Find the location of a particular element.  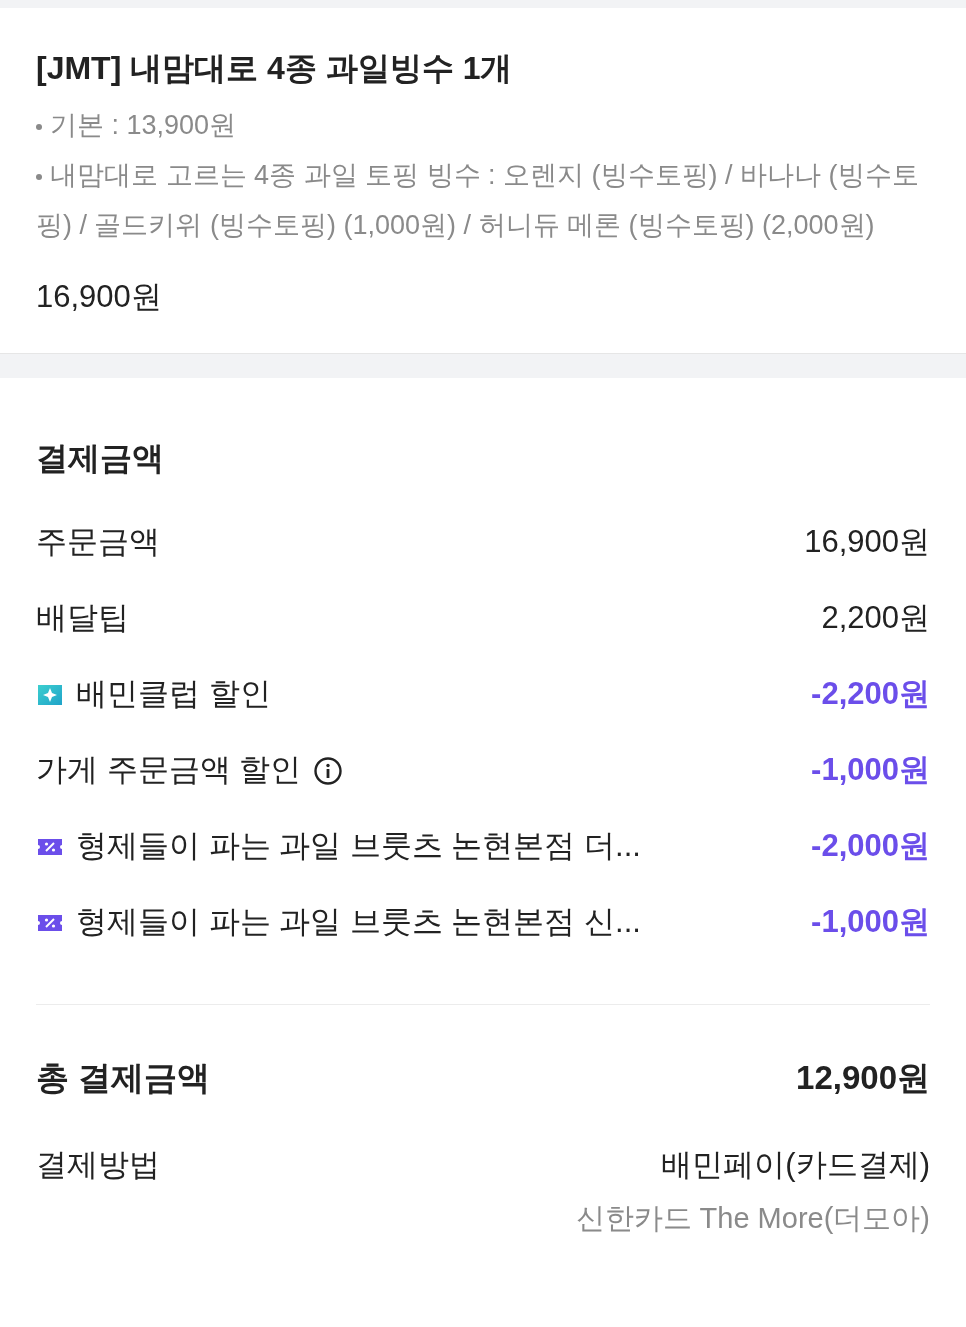

row-label: 주문금액 is located at coordinates (98, 542).